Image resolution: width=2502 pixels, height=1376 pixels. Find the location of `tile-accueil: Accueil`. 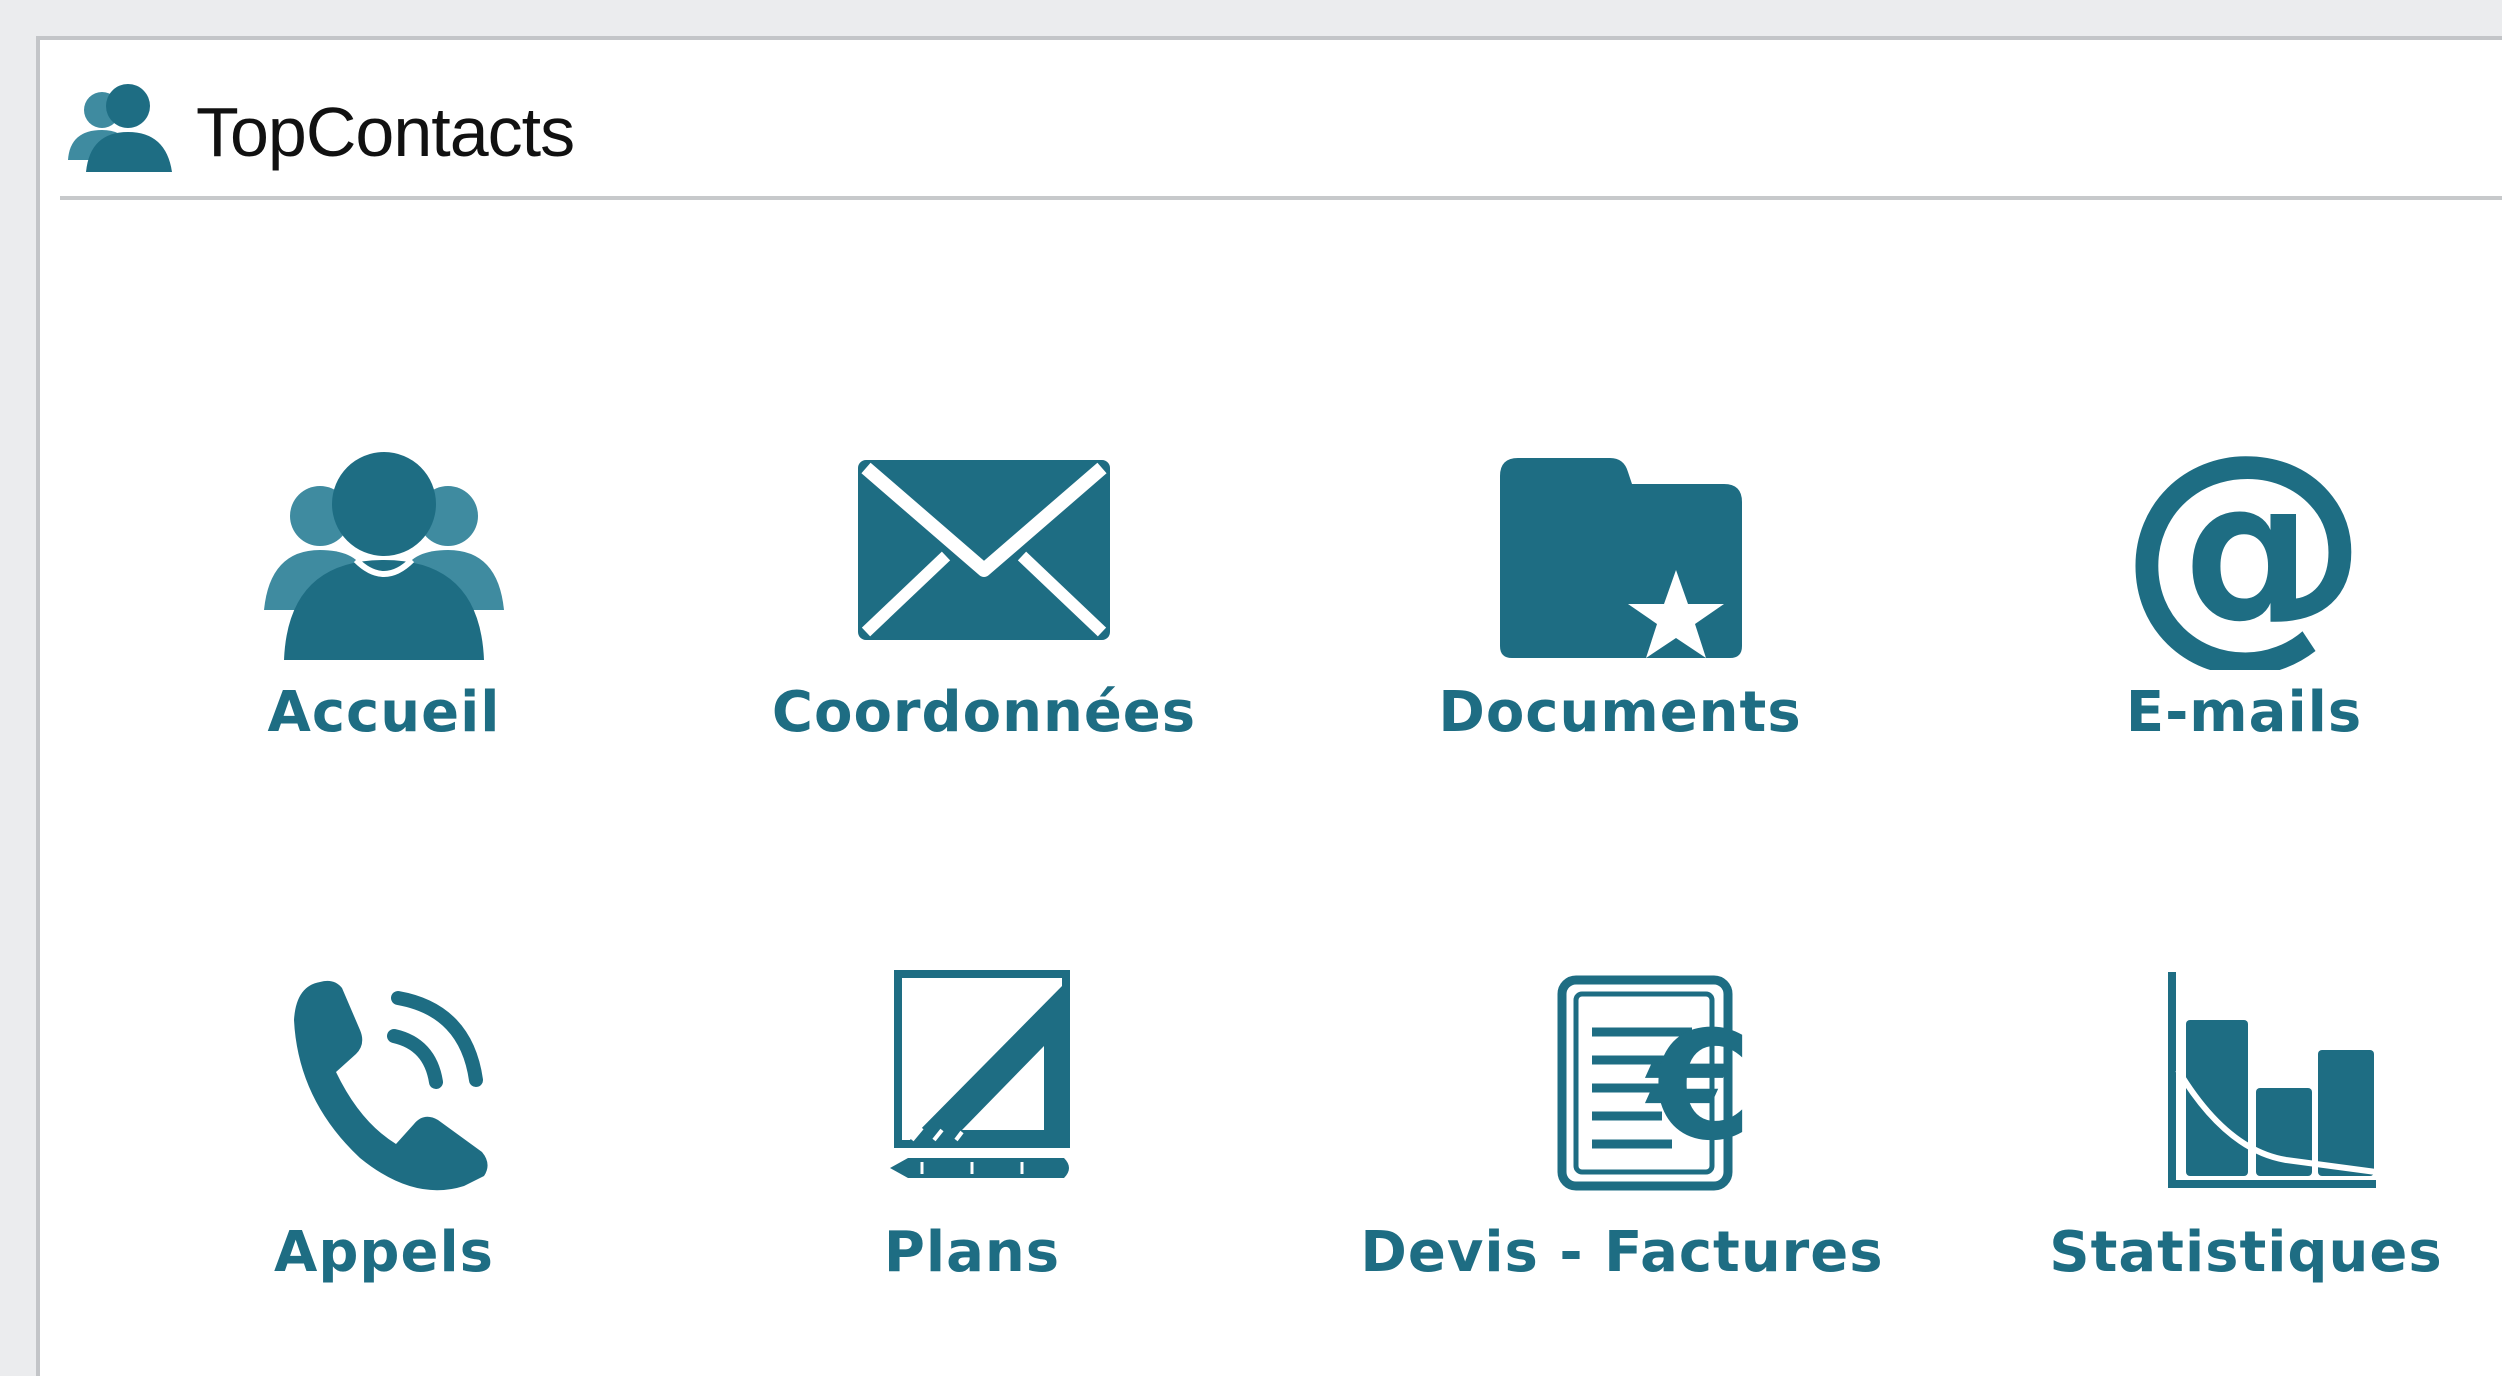

tile-accueil: Accueil is located at coordinates (384, 590).